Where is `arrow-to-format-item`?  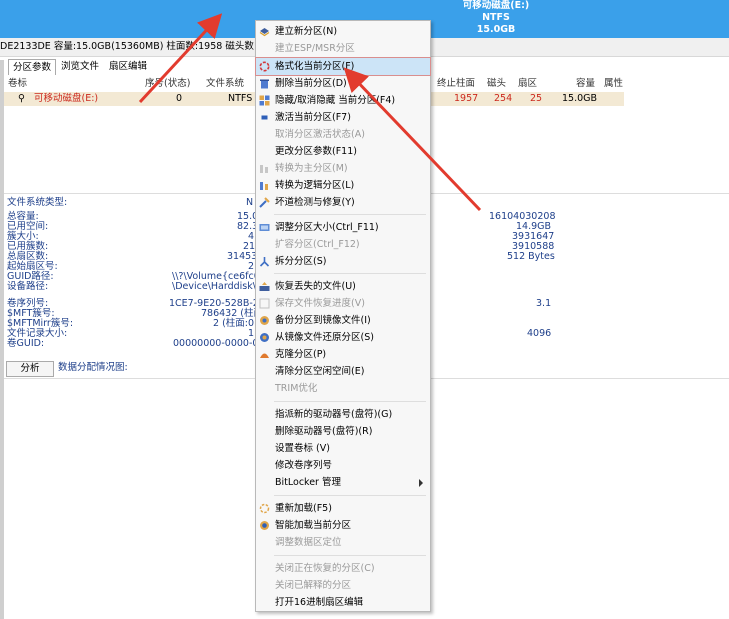 arrow-to-format-item is located at coordinates (412, 139).